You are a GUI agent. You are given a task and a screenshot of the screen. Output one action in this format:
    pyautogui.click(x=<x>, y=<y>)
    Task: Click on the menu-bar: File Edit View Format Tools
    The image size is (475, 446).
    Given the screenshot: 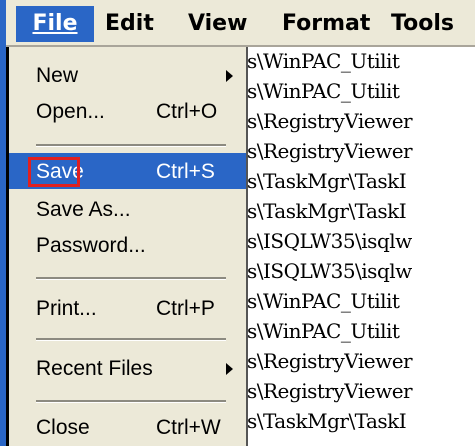 What is the action you would take?
    pyautogui.click(x=240, y=23)
    